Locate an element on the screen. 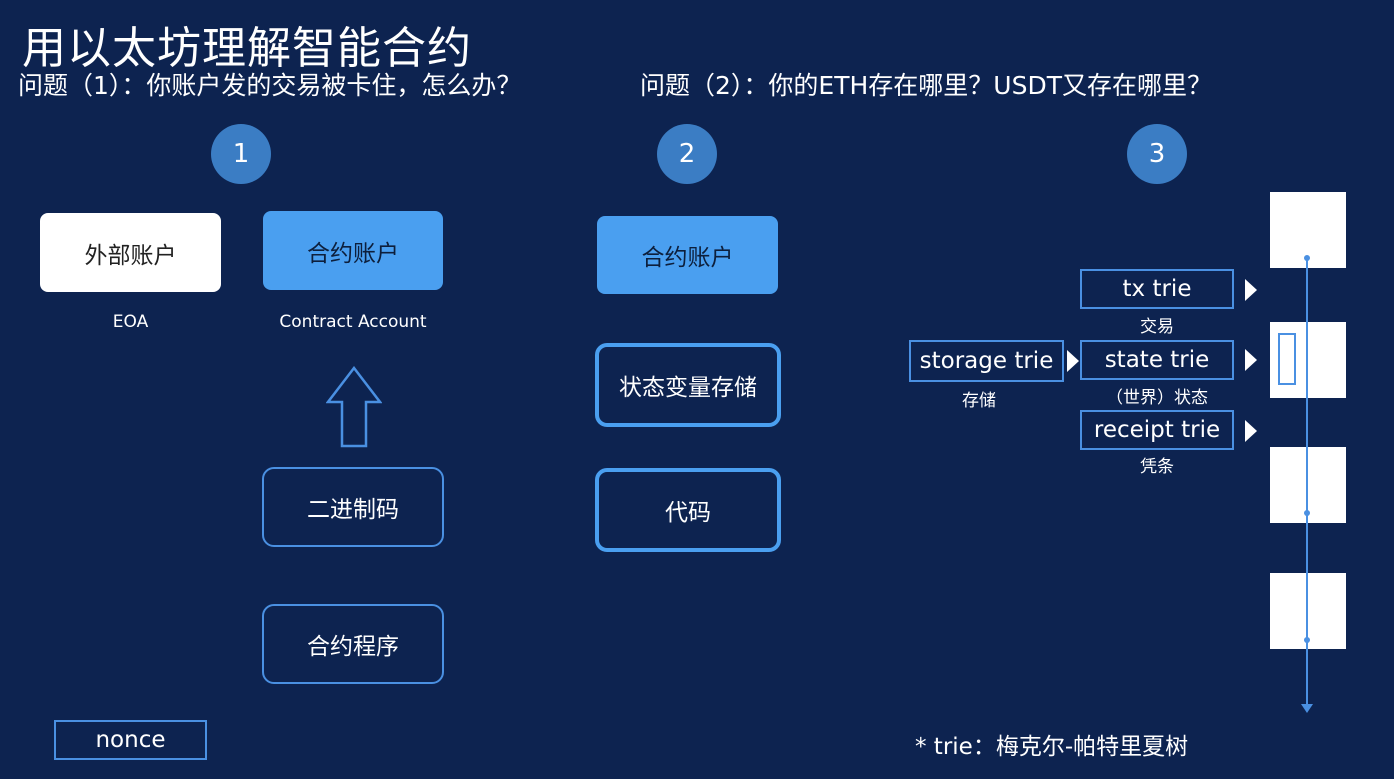 This screenshot has width=1394, height=779. bytecode-box: 二进制码 is located at coordinates (353, 507).